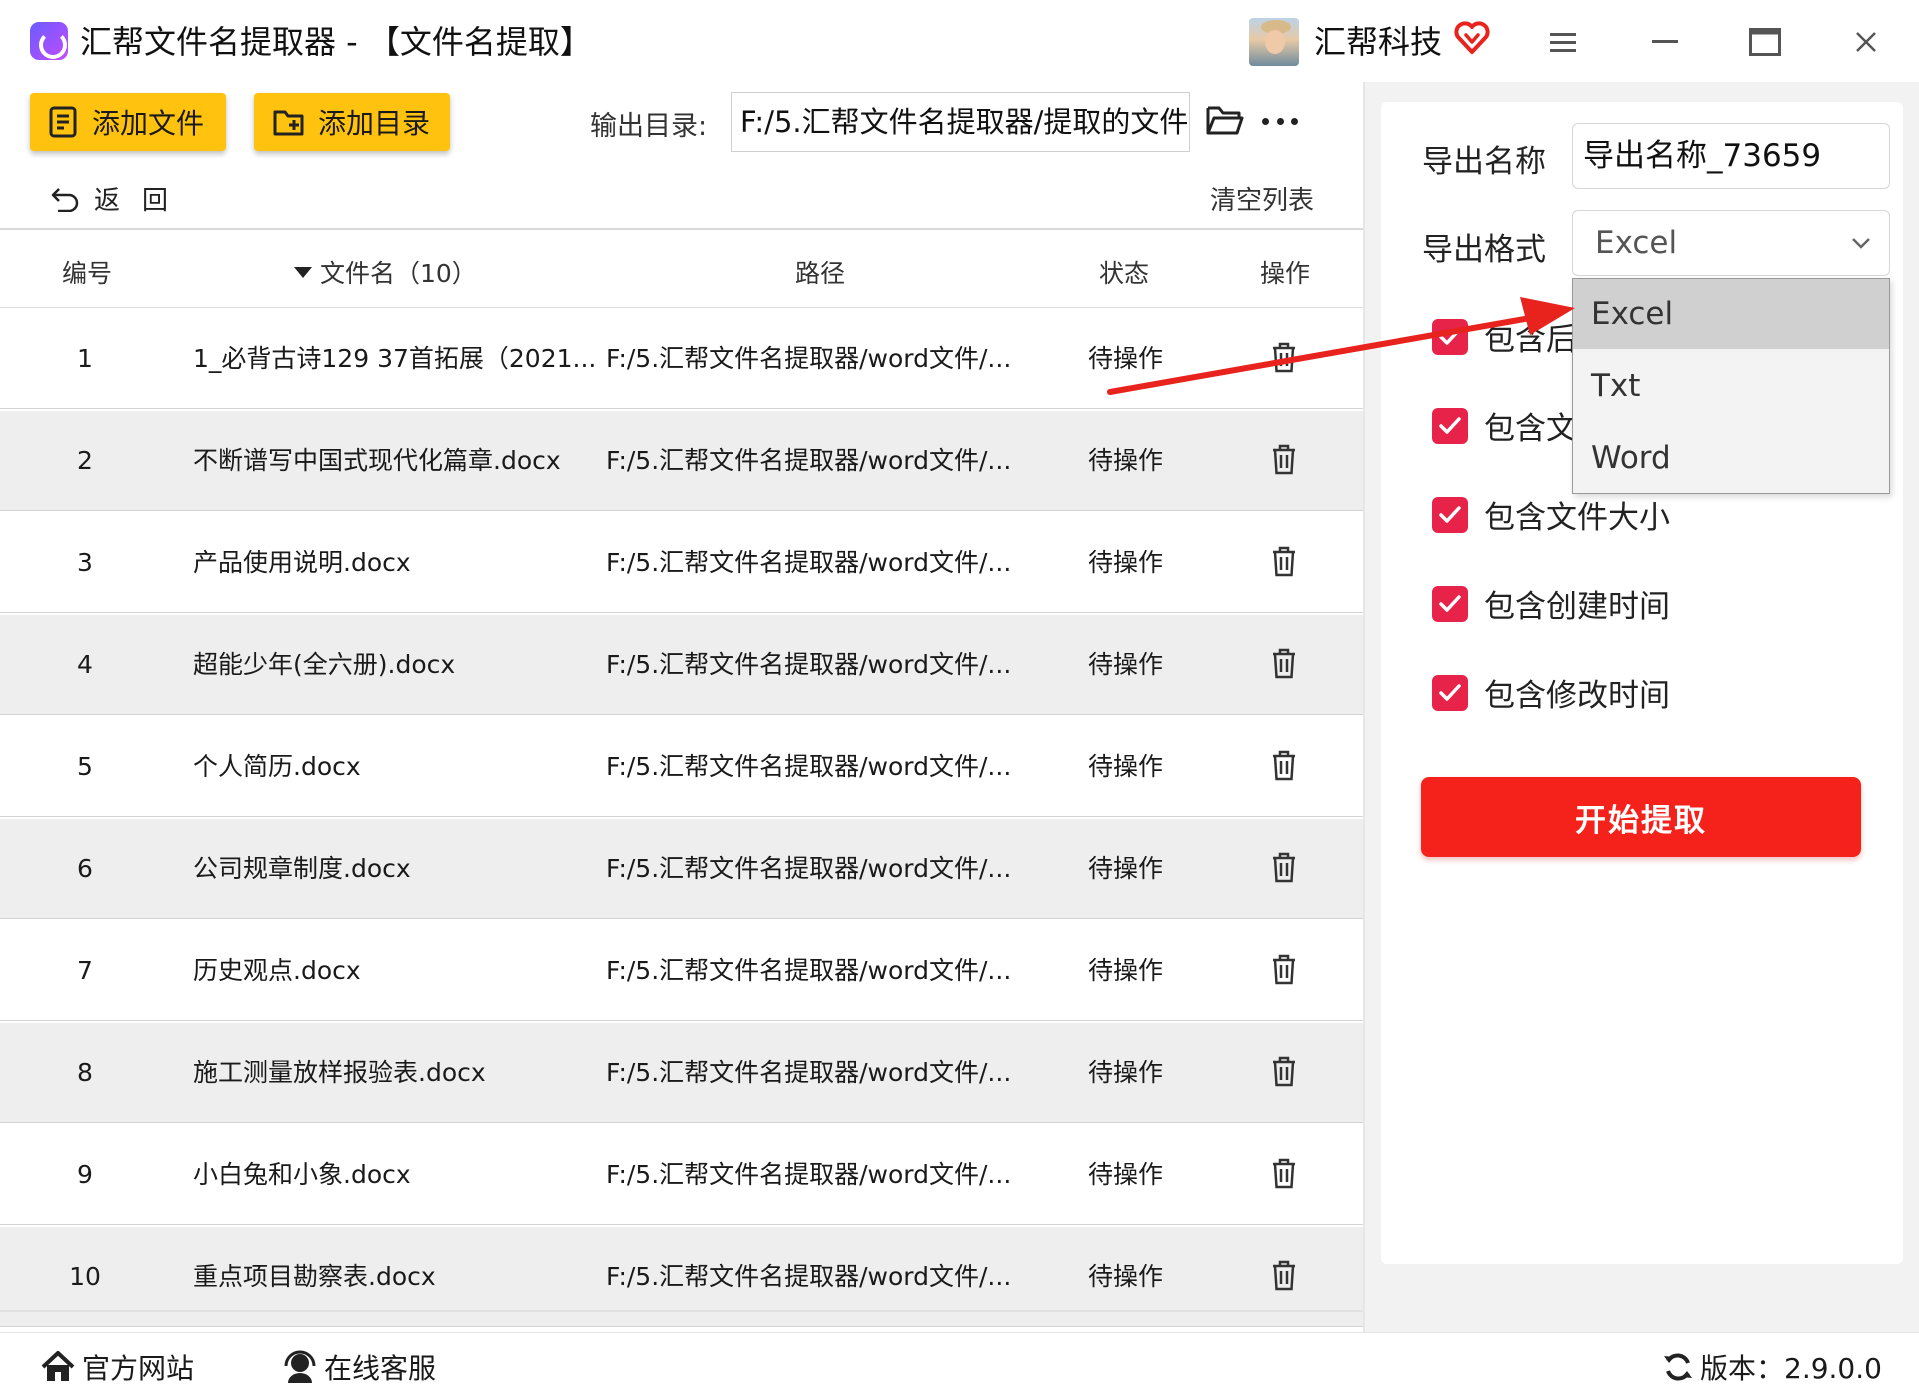  I want to click on row-filename: 施工测量放样报验表.docx, so click(339, 1072).